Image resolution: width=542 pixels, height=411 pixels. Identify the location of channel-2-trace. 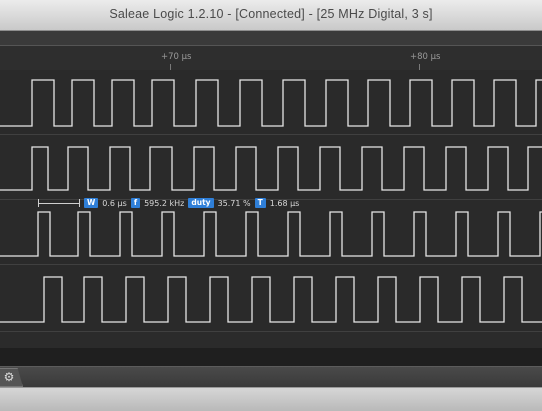
(271, 234).